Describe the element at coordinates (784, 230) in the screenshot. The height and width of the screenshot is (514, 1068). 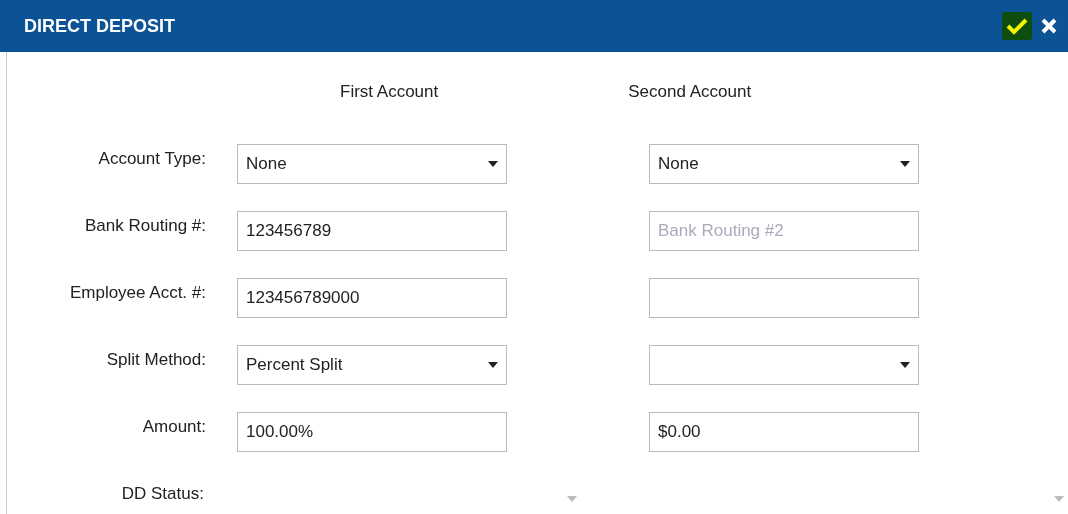
I see `text-field: Bank Routing #2` at that location.